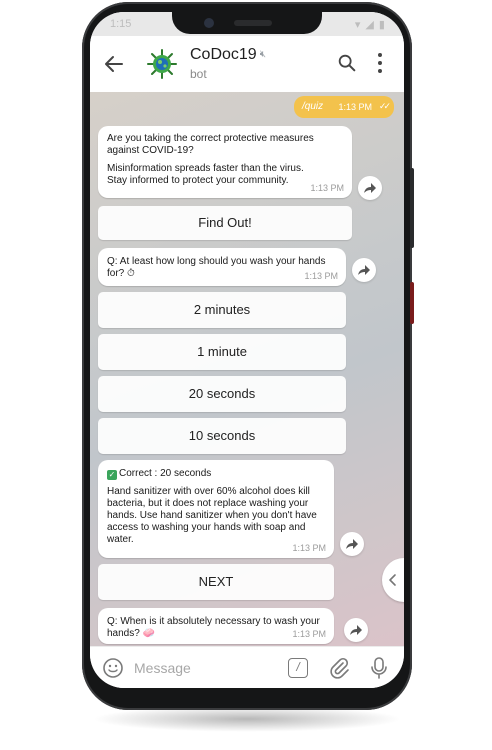 This screenshot has height=750, width=492. Describe the element at coordinates (253, 23) in the screenshot. I see `earpiece` at that location.